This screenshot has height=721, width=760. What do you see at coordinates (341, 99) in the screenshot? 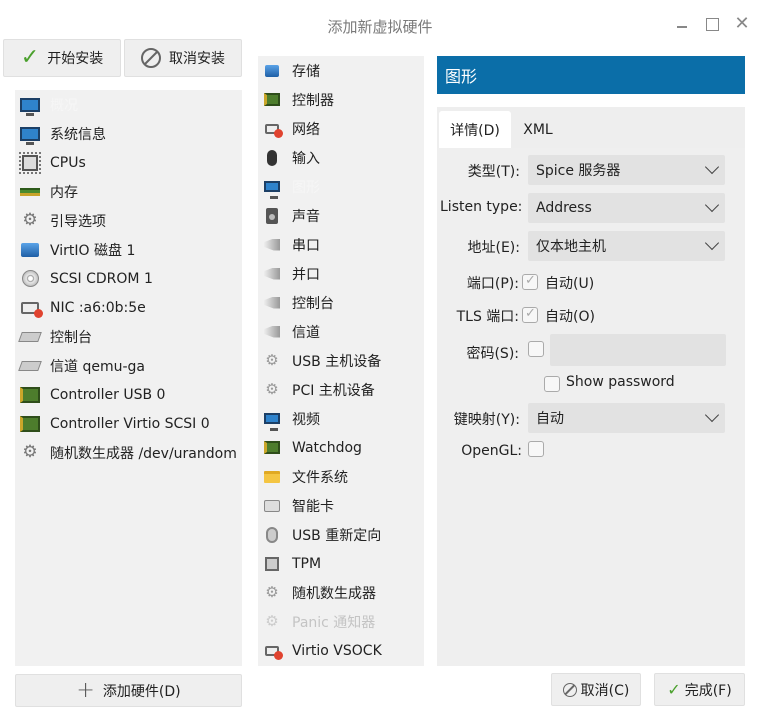
I see `hw-type-controller: 控制器` at bounding box center [341, 99].